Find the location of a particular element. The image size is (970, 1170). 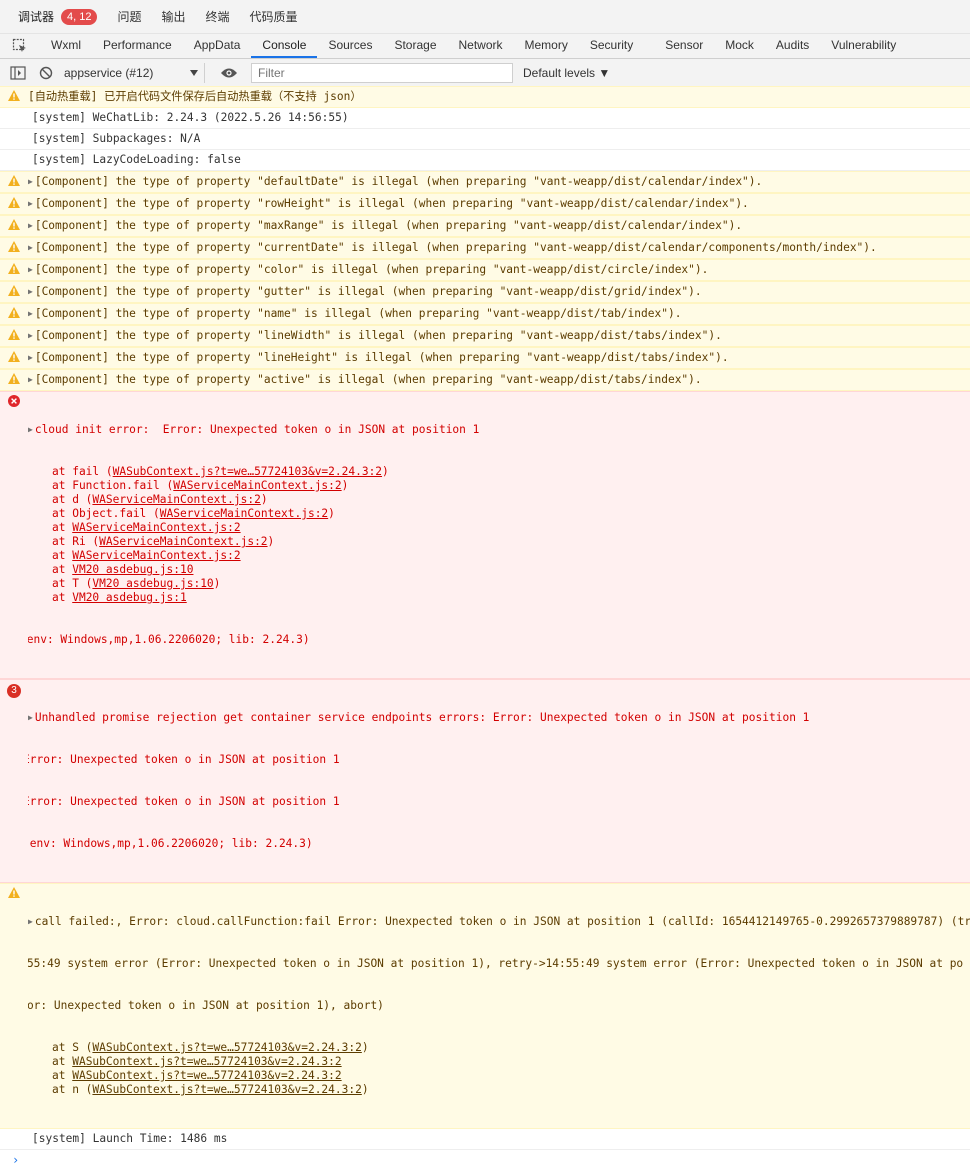

console-message-log: [system] LazyCodeLoading: false is located at coordinates (485, 160).